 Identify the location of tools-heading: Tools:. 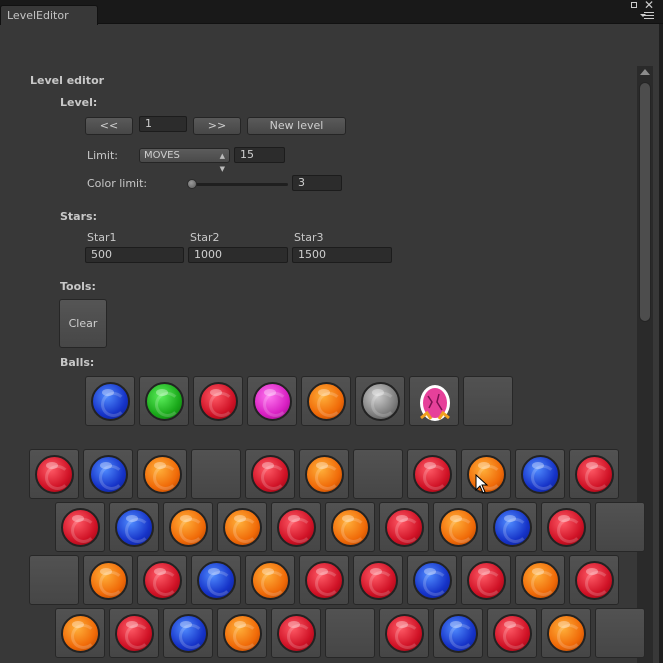
(78, 286).